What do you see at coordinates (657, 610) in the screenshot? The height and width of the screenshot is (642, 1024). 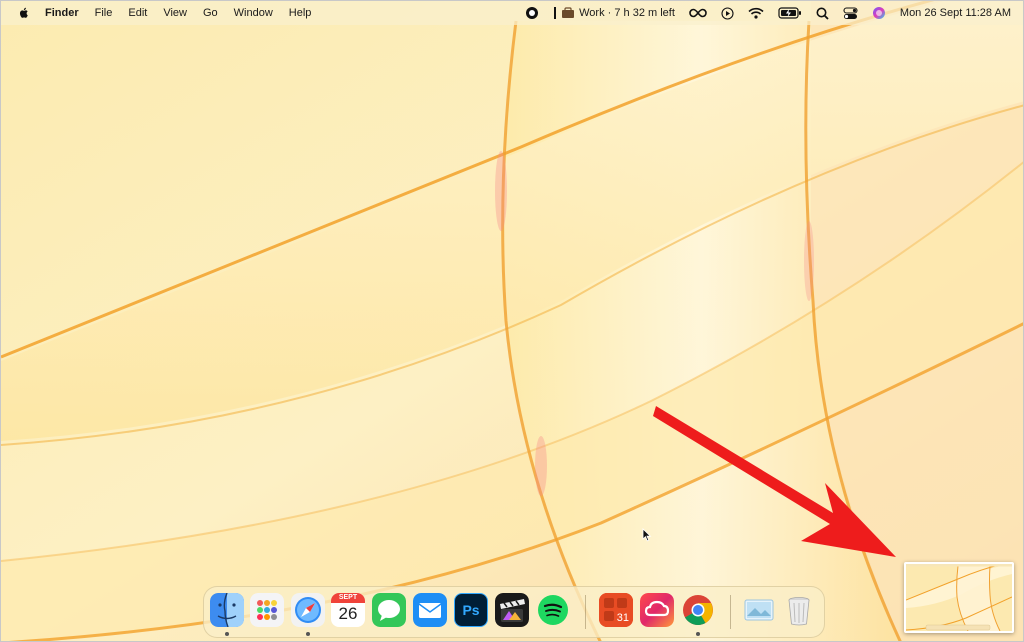 I see `creative-cloud-icon` at bounding box center [657, 610].